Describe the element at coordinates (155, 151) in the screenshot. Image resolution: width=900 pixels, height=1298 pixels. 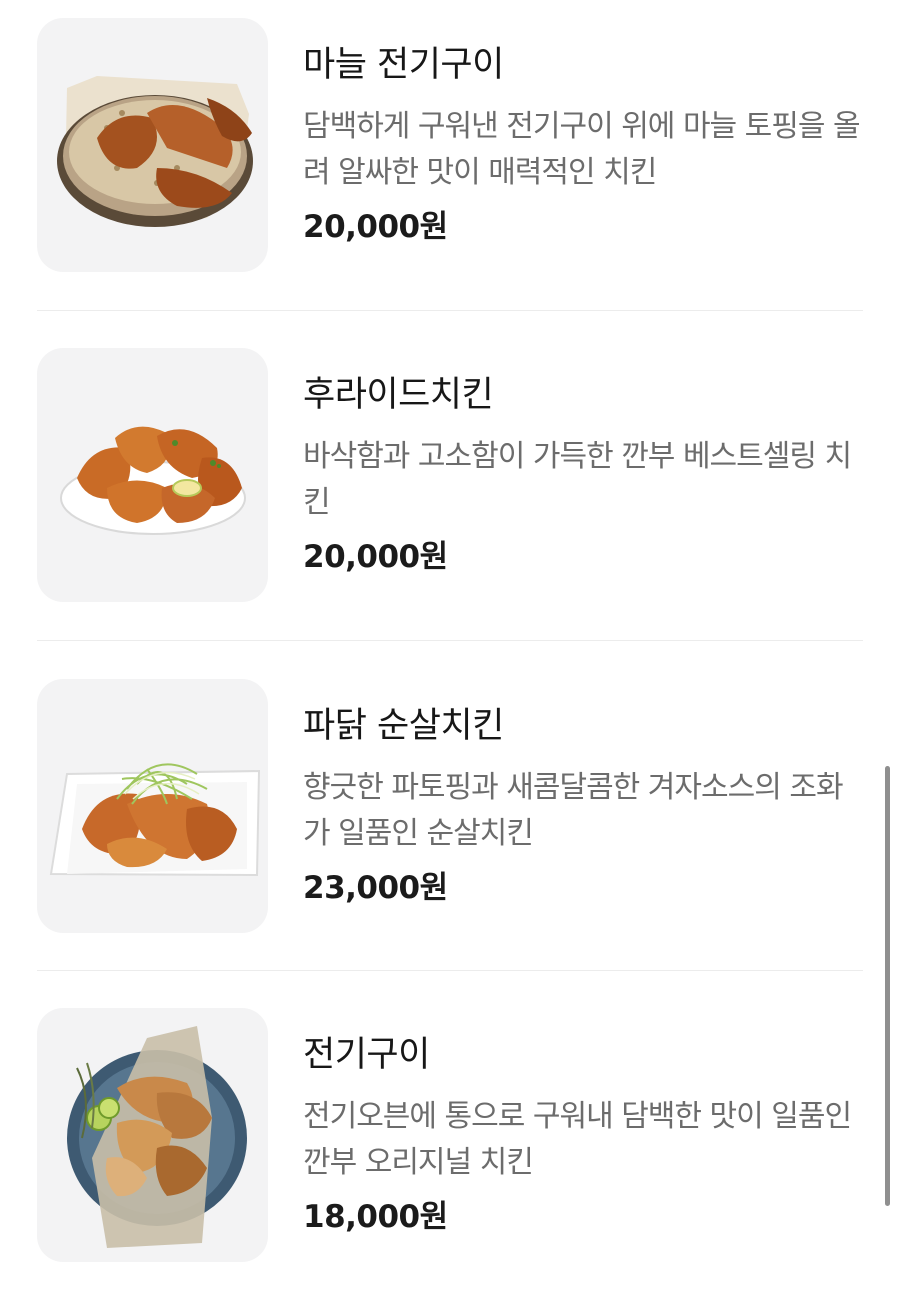
I see `garlic-roast-chicken-image` at that location.